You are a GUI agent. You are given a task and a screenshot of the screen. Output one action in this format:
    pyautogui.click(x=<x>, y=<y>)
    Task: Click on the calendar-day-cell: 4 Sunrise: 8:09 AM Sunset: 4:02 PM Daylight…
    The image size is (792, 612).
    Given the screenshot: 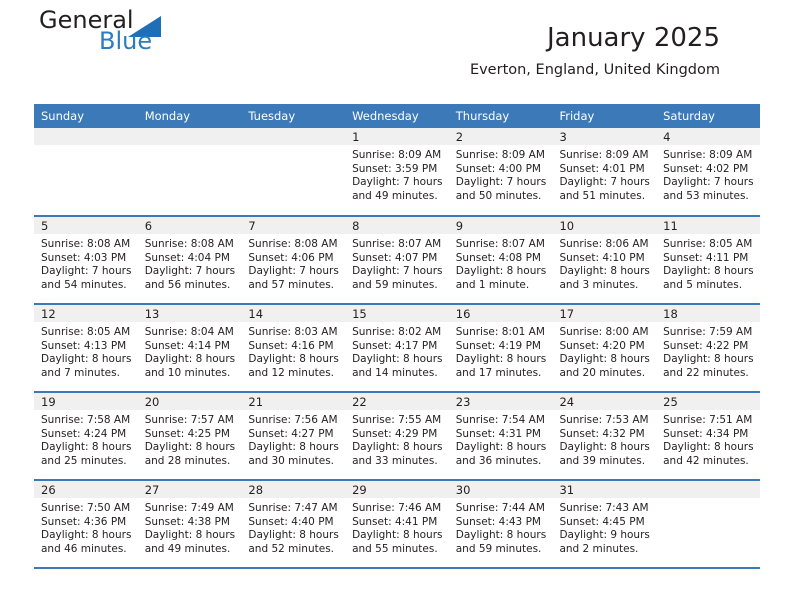 What is the action you would take?
    pyautogui.click(x=708, y=172)
    